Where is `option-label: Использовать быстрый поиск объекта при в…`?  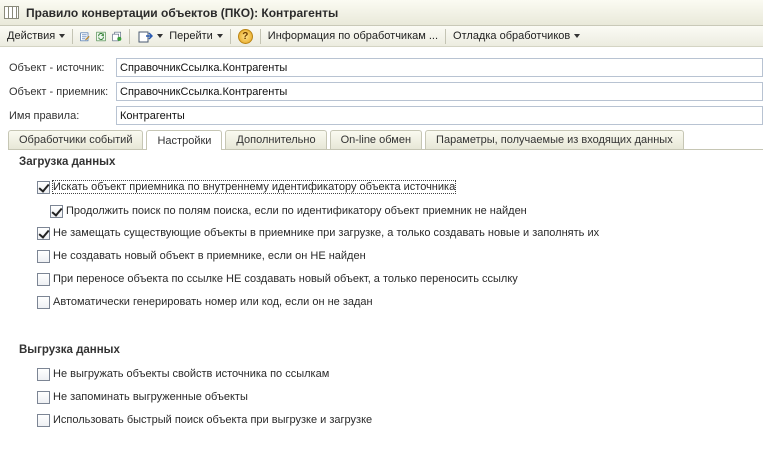 option-label: Использовать быстрый поиск объекта при в… is located at coordinates (213, 420).